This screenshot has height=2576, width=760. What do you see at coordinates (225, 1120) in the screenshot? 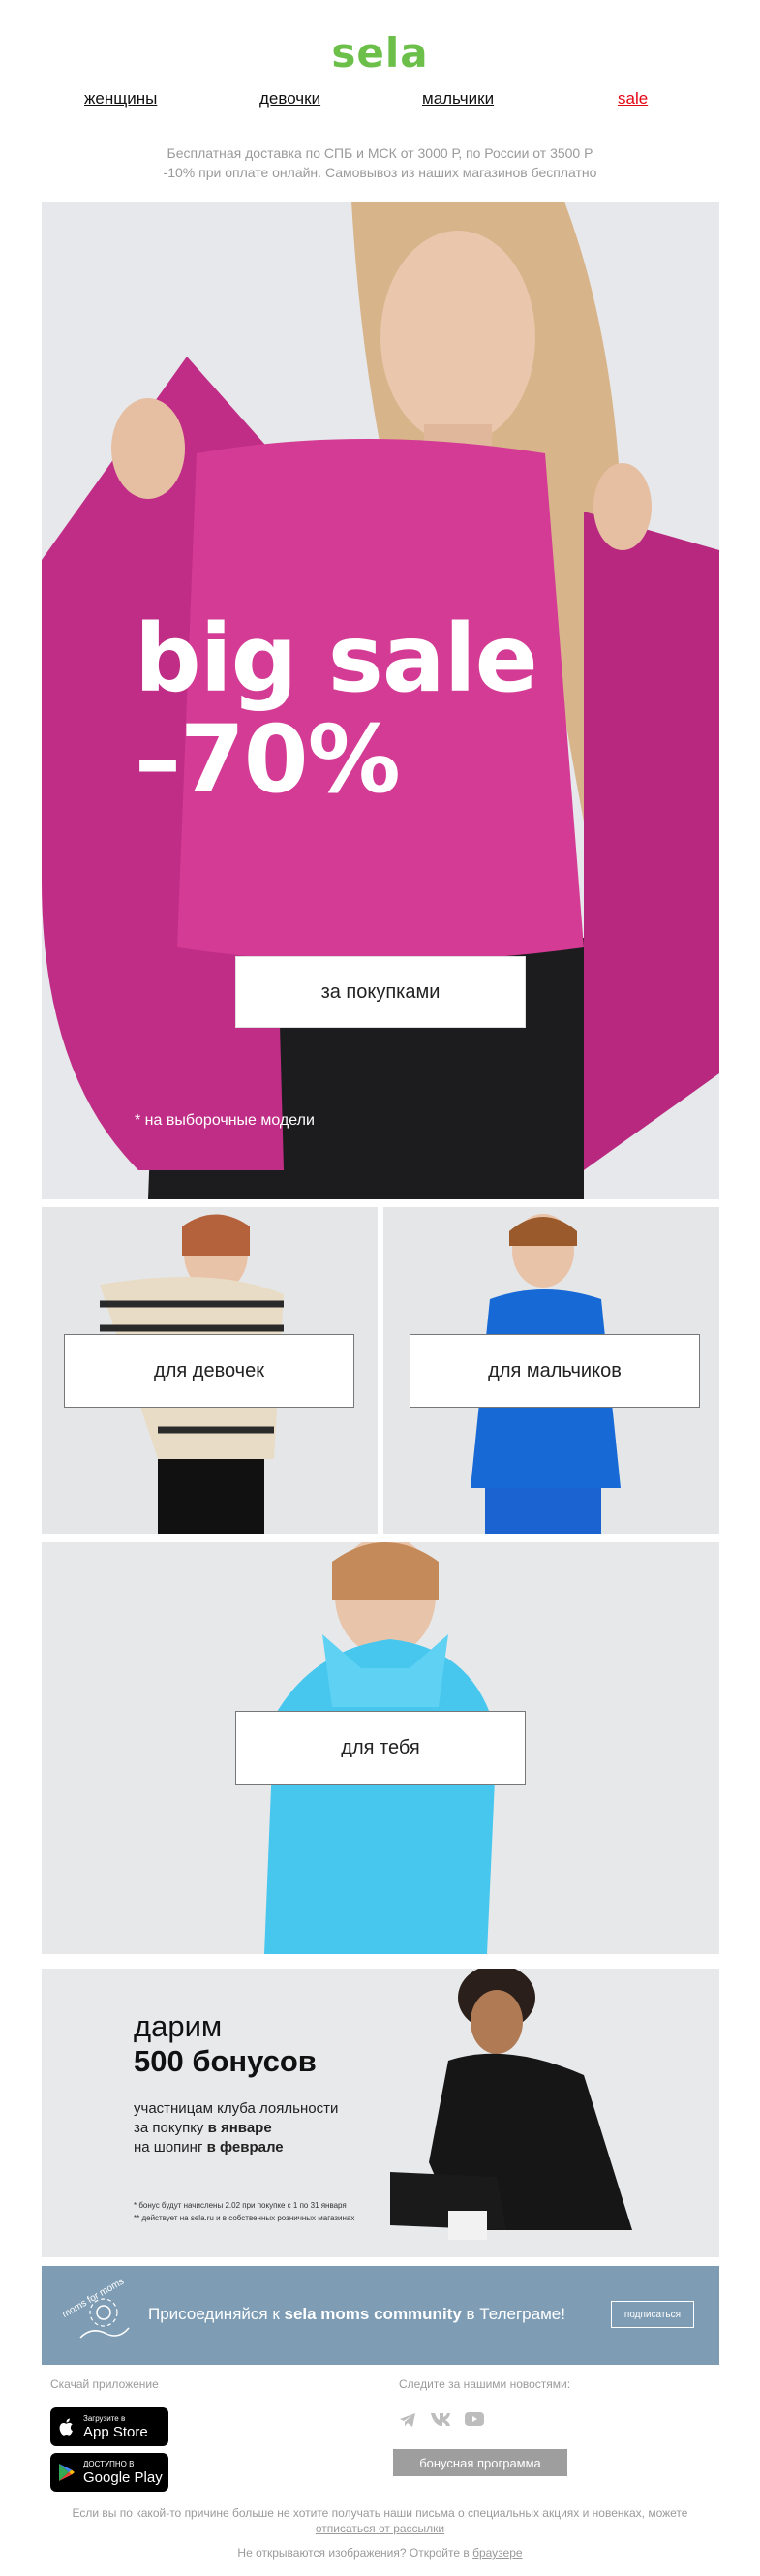
I see `hero-footnote: * на выборочные модели` at bounding box center [225, 1120].